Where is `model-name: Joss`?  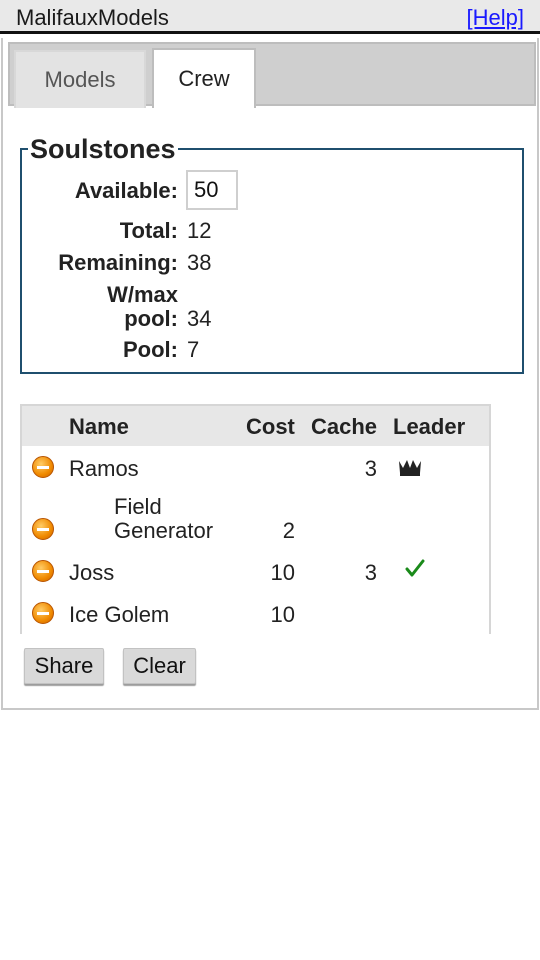 model-name: Joss is located at coordinates (92, 572).